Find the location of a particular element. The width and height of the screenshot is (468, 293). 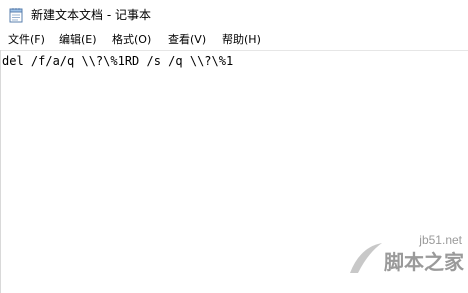

notepad-icon is located at coordinates (16, 15).